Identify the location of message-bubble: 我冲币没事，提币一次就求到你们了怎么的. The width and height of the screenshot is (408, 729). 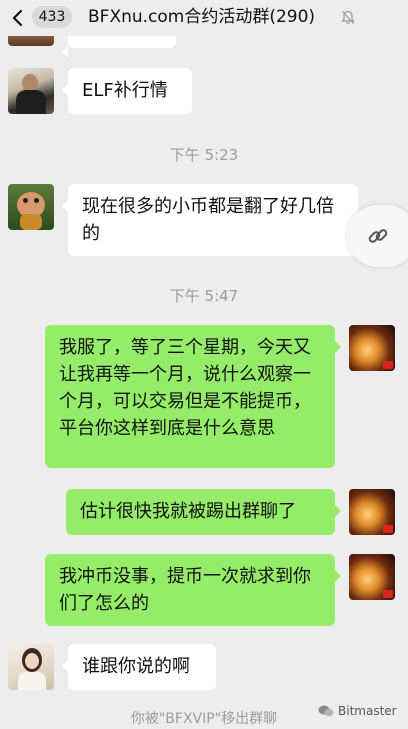
(193, 590).